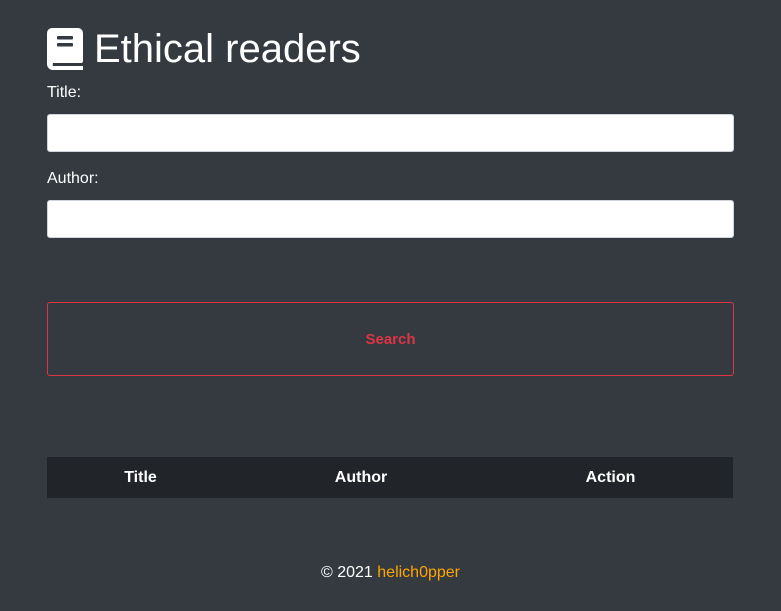 The width and height of the screenshot is (781, 611). Describe the element at coordinates (361, 477) in the screenshot. I see `column-header-author: Author` at that location.